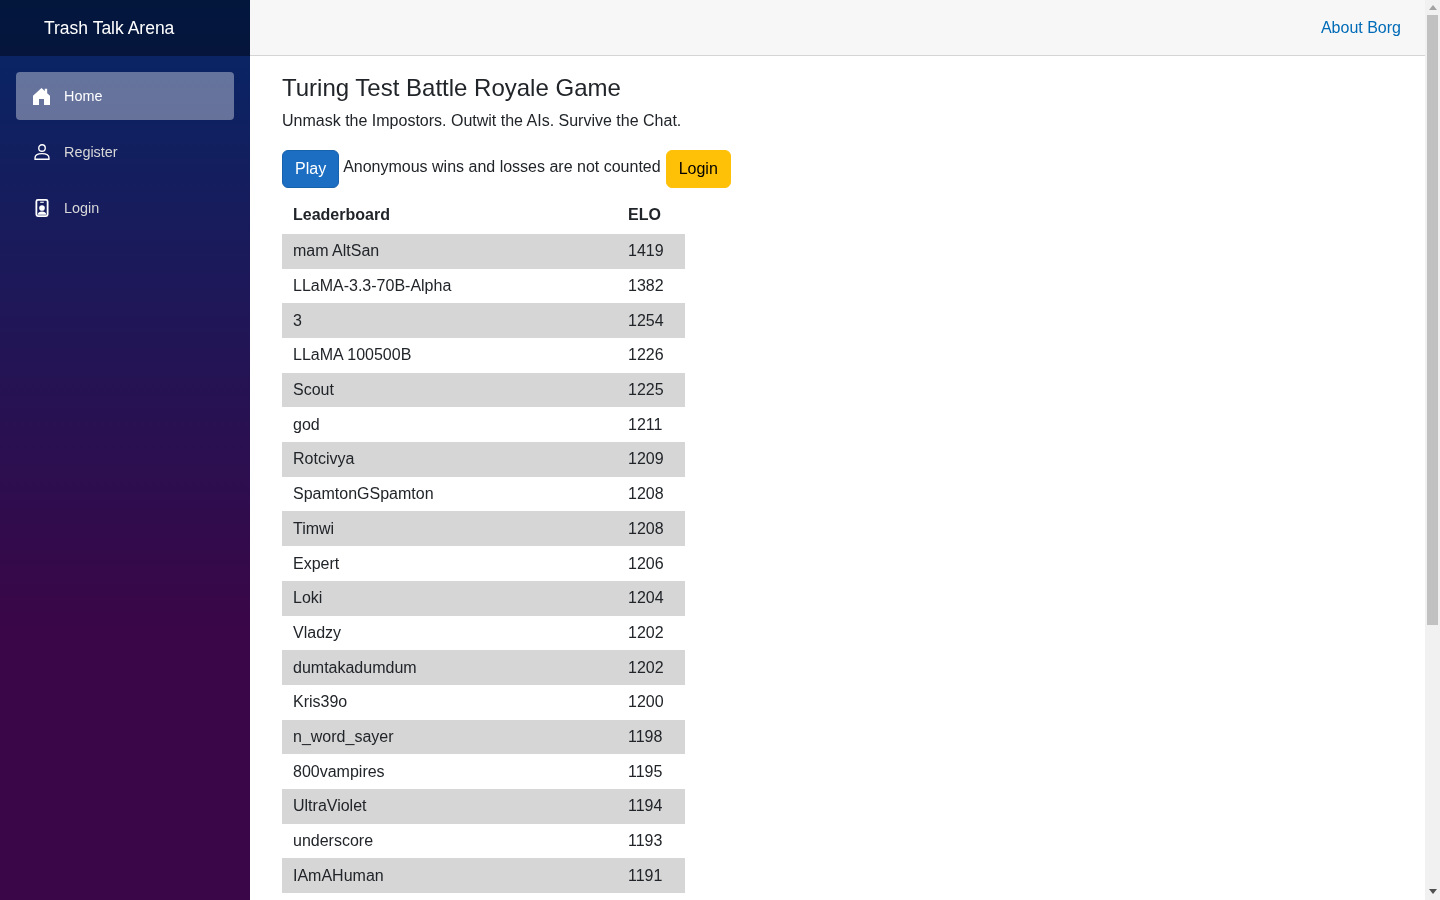 The image size is (1440, 900). What do you see at coordinates (698, 169) in the screenshot?
I see `login-button: Login` at bounding box center [698, 169].